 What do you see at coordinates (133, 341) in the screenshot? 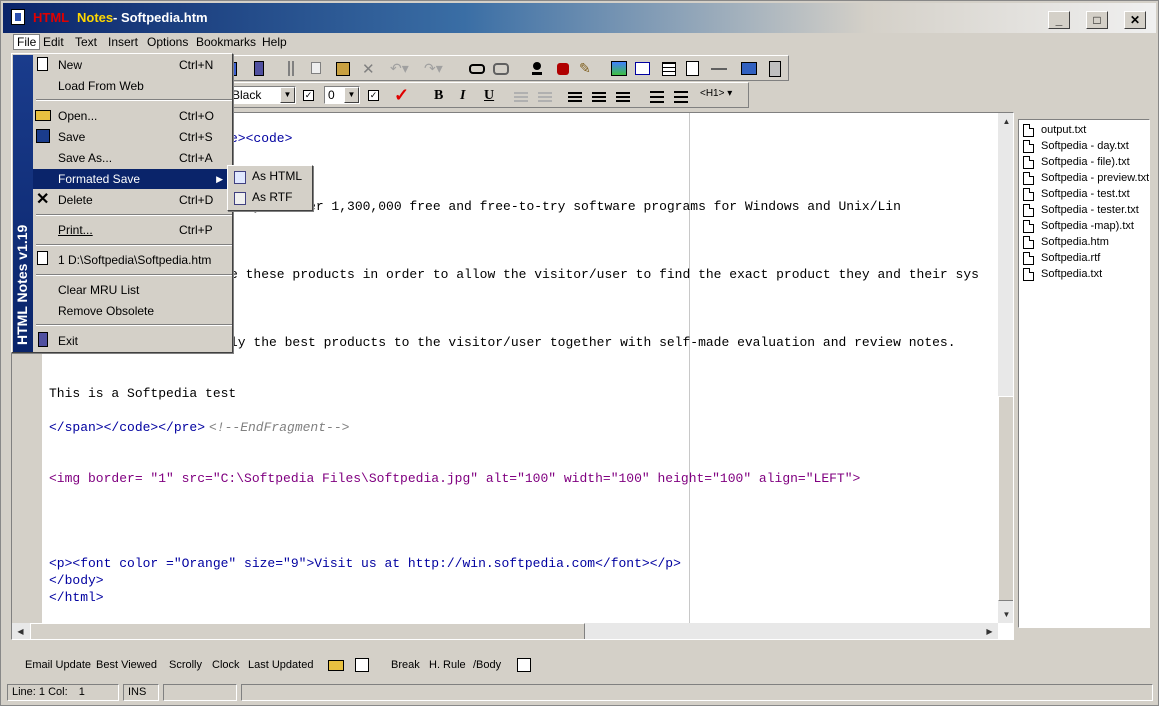
I see `menu-item-exit: Exit` at bounding box center [133, 341].